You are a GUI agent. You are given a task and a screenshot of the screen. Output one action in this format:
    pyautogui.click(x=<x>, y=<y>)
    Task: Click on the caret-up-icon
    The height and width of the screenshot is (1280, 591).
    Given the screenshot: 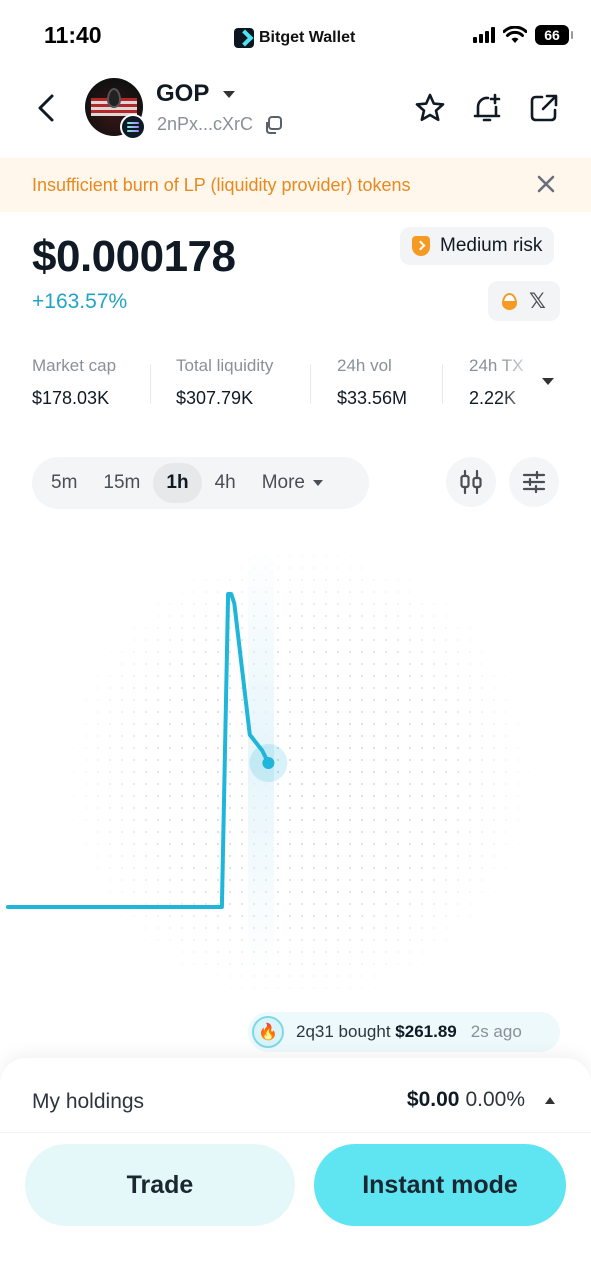 What is the action you would take?
    pyautogui.click(x=550, y=1100)
    